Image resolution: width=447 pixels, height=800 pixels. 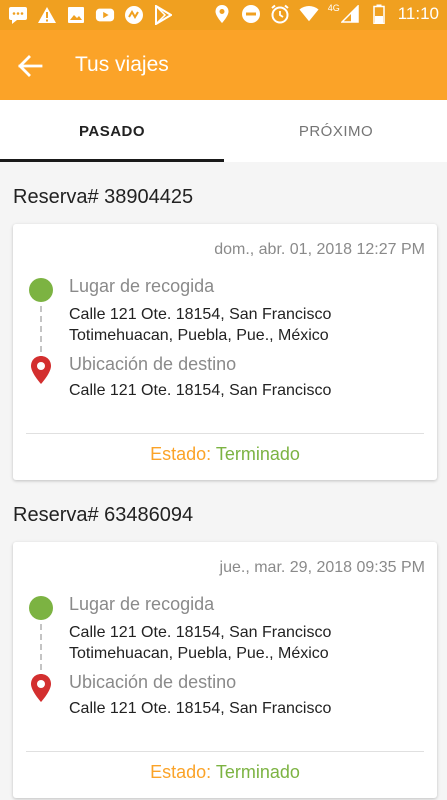 What do you see at coordinates (76, 15) in the screenshot?
I see `image-icon` at bounding box center [76, 15].